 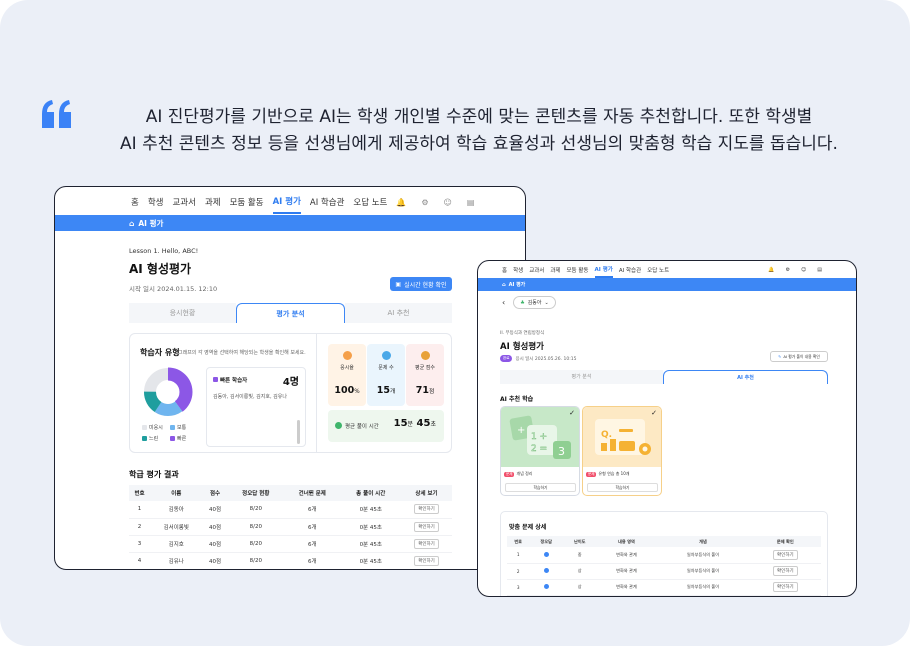 What do you see at coordinates (425, 368) in the screenshot?
I see `stat-label: 평균 점수` at bounding box center [425, 368].